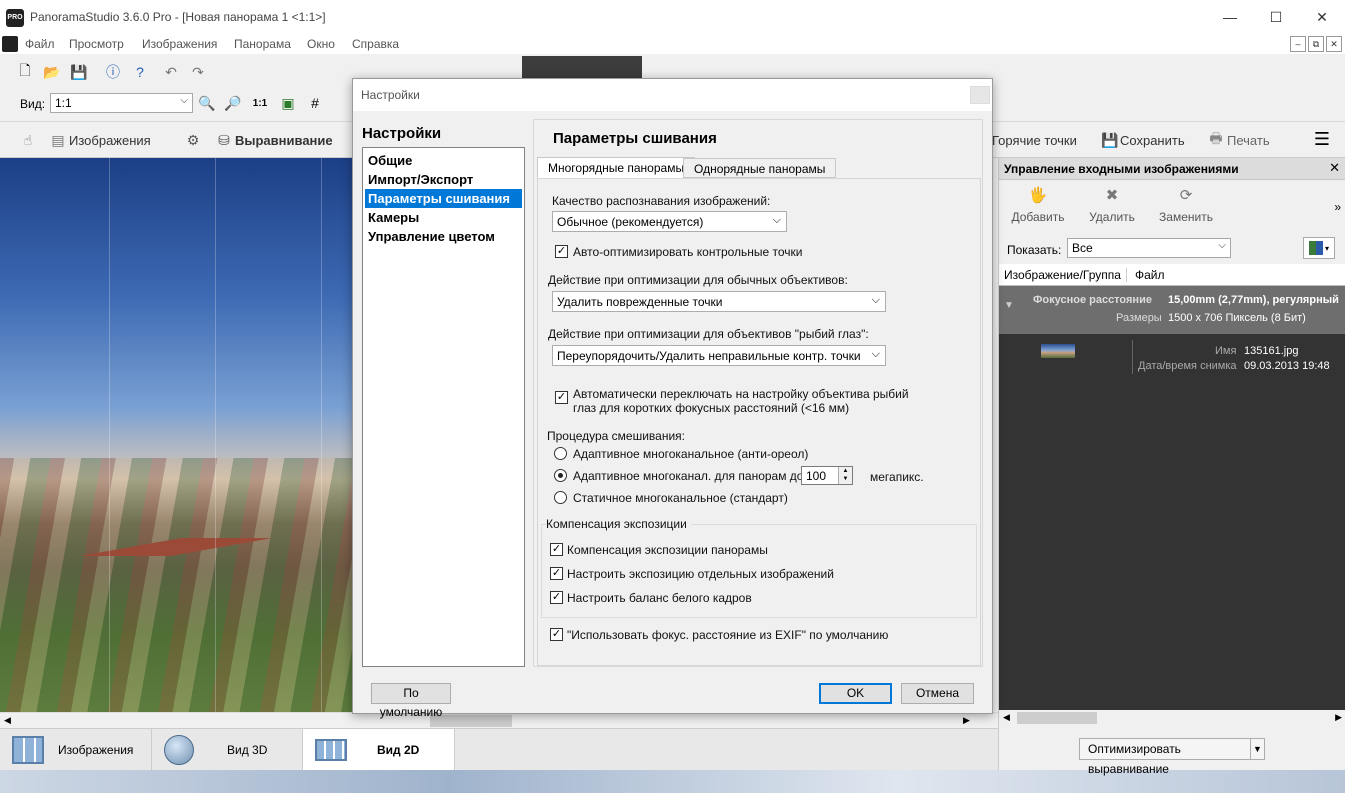 The image size is (1345, 793). I want to click on redo-icon: ↷, so click(198, 72).